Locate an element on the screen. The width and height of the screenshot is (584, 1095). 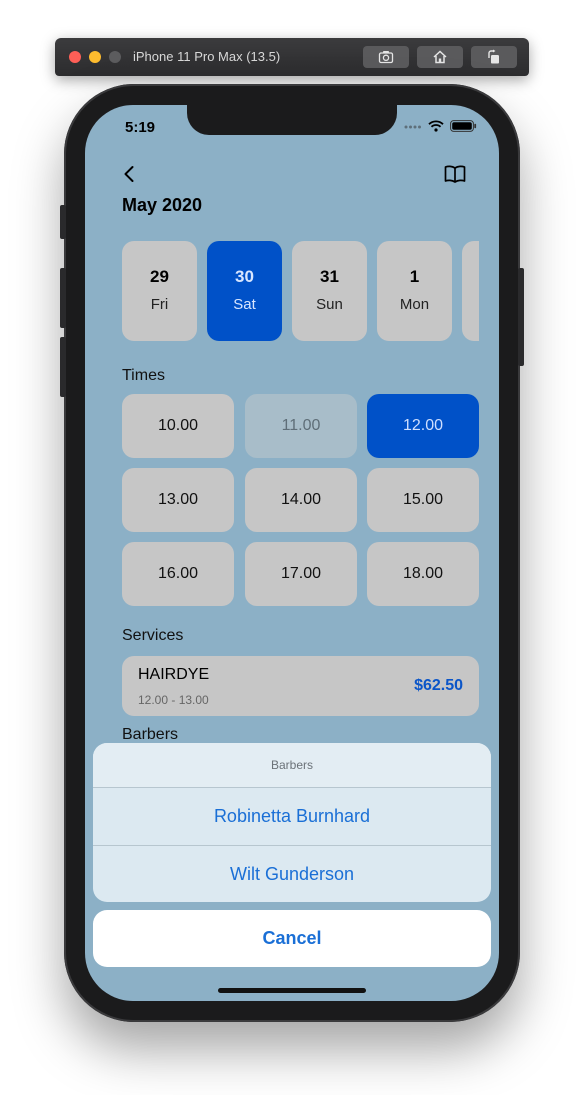
date-card-selected: 30 Sat is located at coordinates (244, 291).